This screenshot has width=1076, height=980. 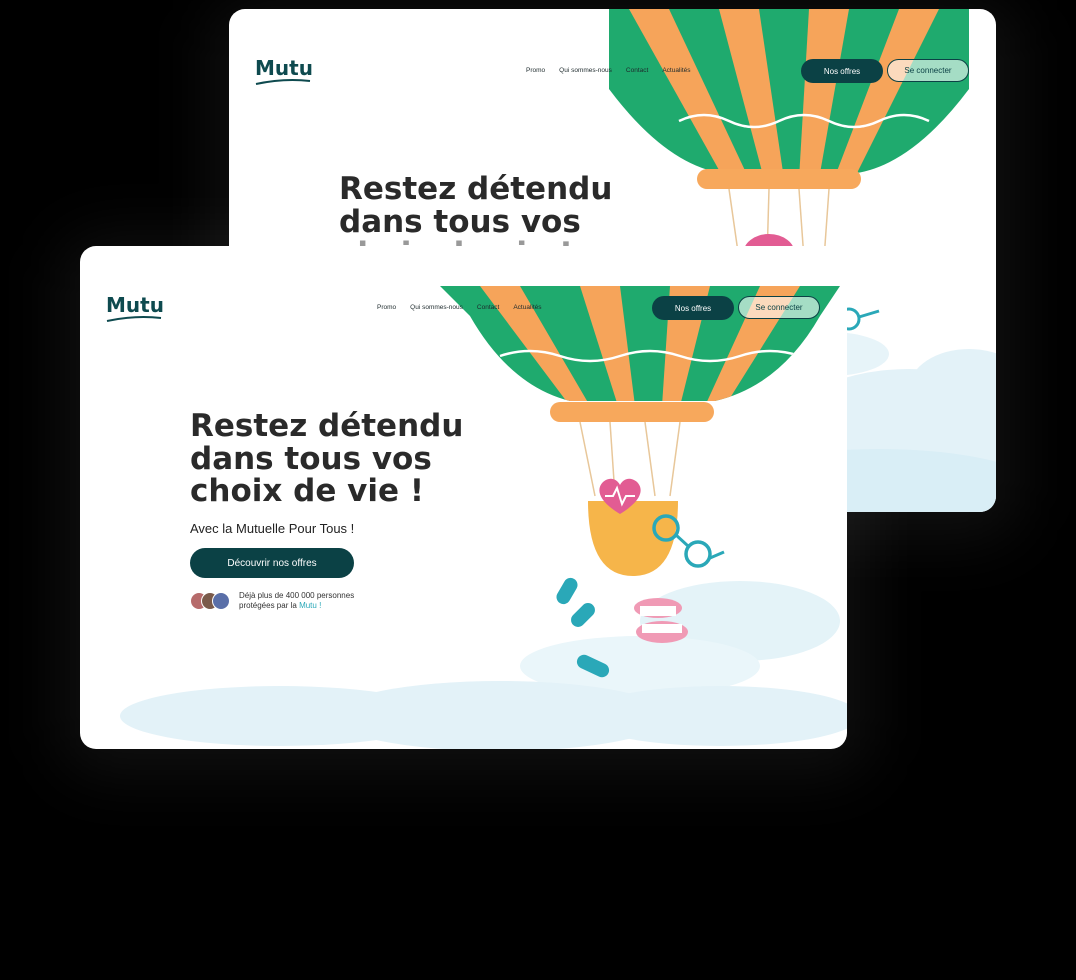 I want to click on heart-icon, so click(x=620, y=496).